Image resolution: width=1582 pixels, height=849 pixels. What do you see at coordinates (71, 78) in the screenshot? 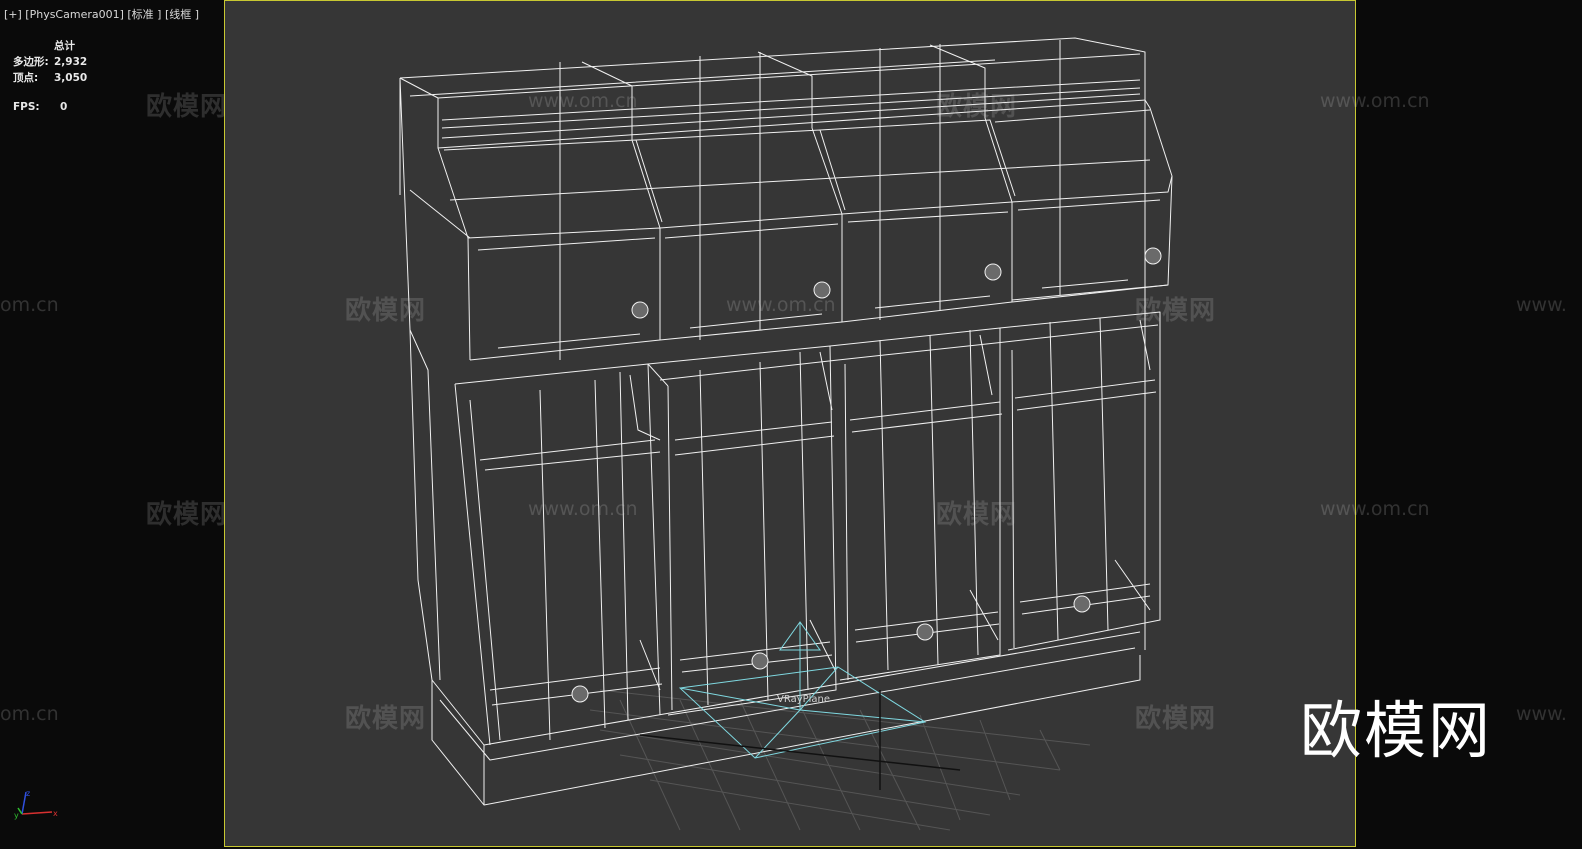
I see `vertices-value: 3,050` at bounding box center [71, 78].